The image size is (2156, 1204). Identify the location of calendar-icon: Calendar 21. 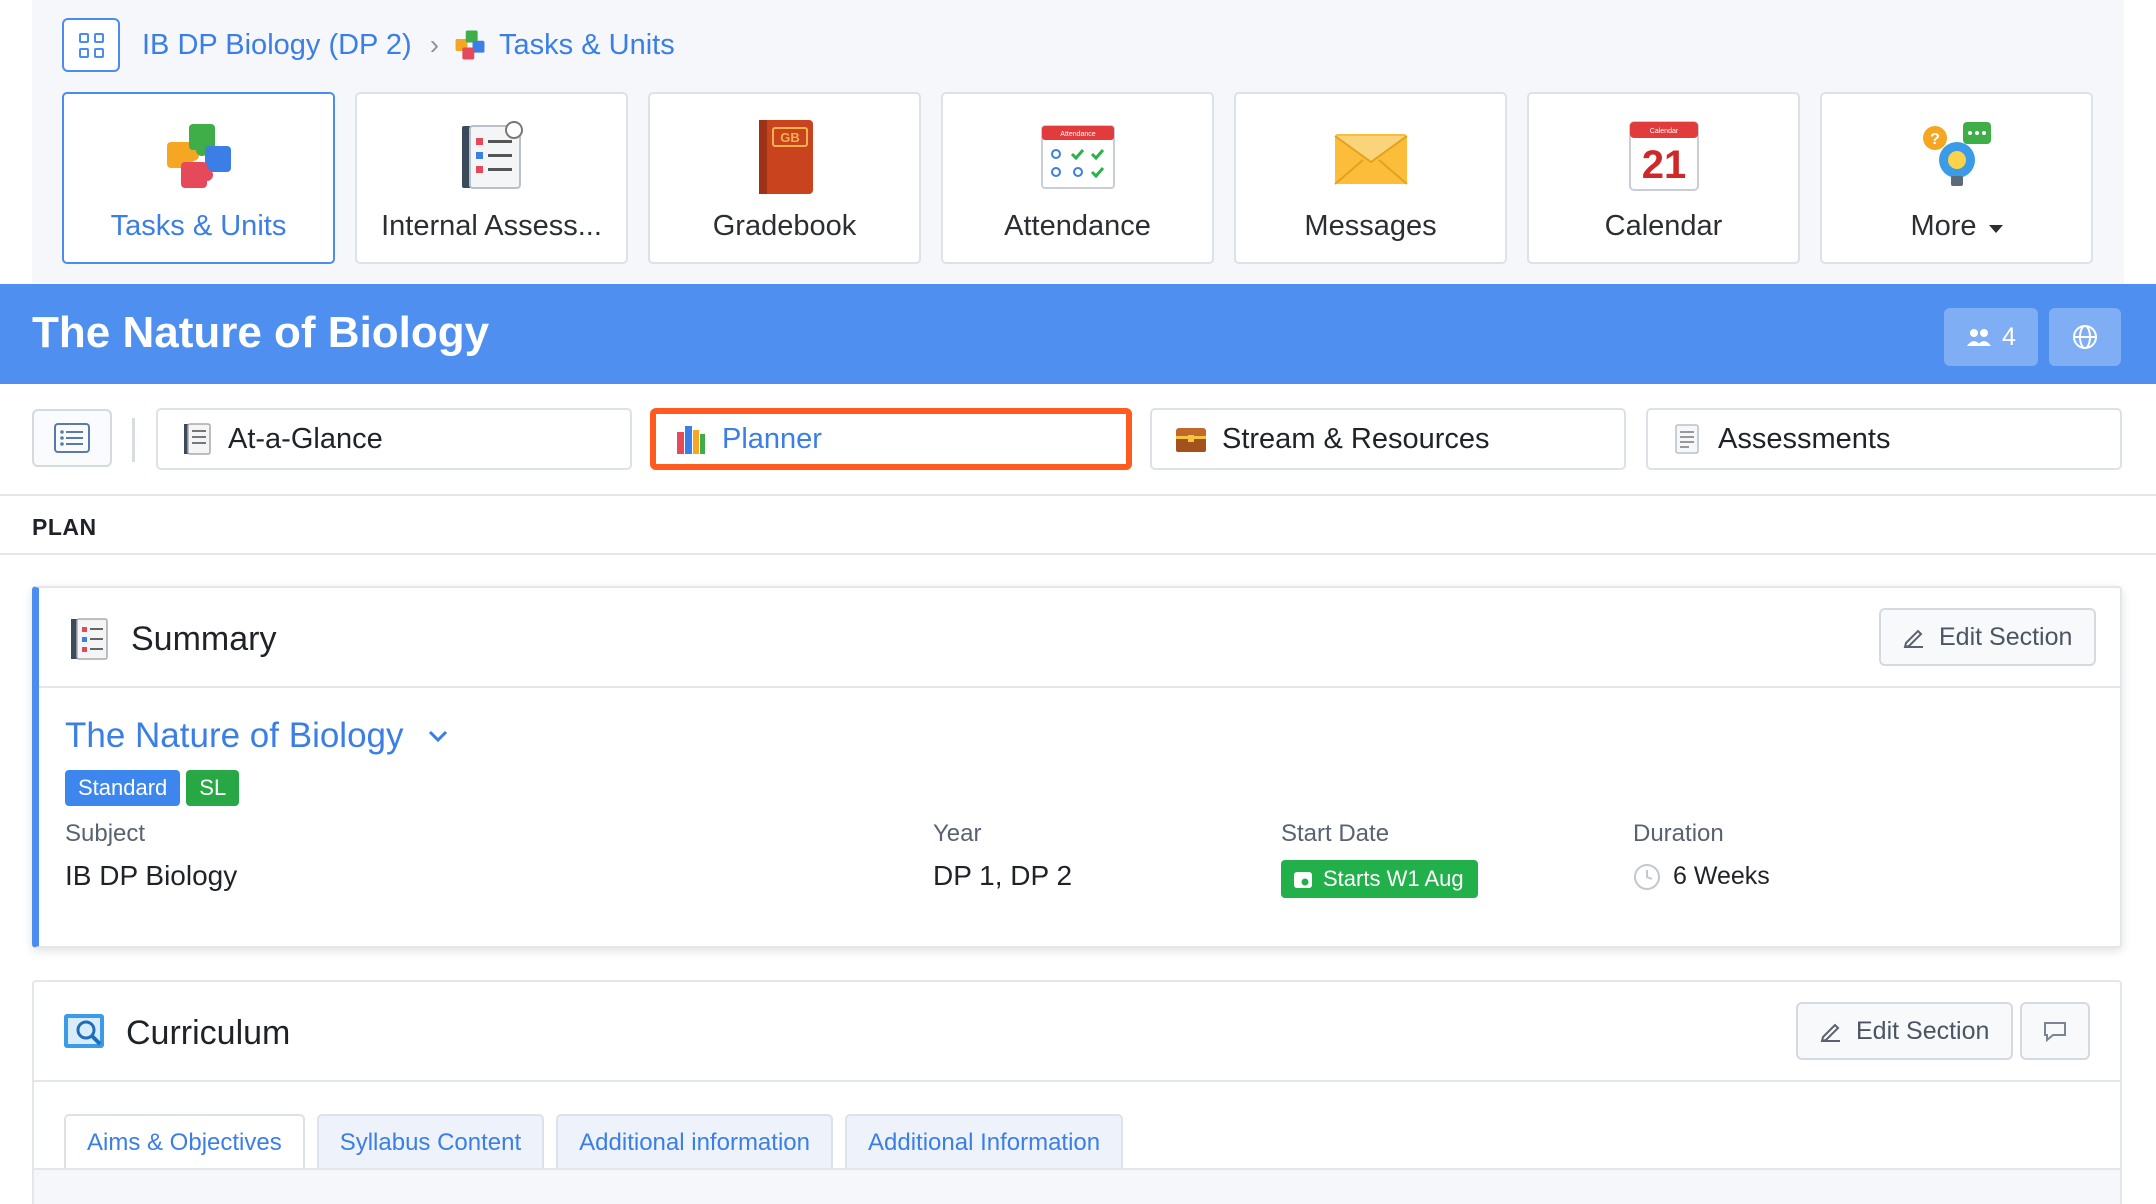
(1663, 156).